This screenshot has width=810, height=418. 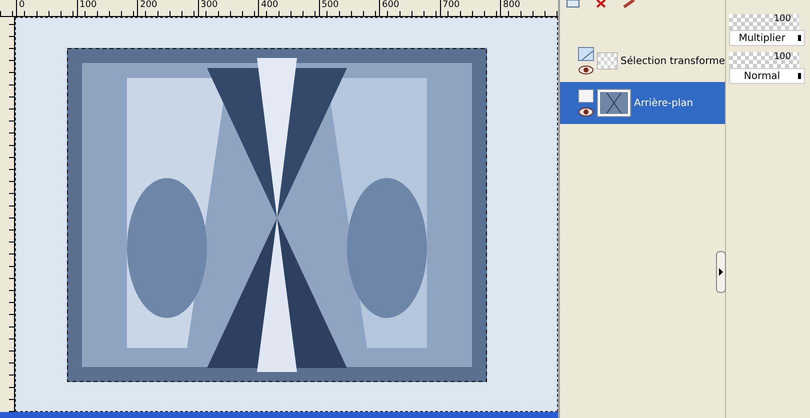 I want to click on layer-name: Arrière-plan, so click(x=664, y=103).